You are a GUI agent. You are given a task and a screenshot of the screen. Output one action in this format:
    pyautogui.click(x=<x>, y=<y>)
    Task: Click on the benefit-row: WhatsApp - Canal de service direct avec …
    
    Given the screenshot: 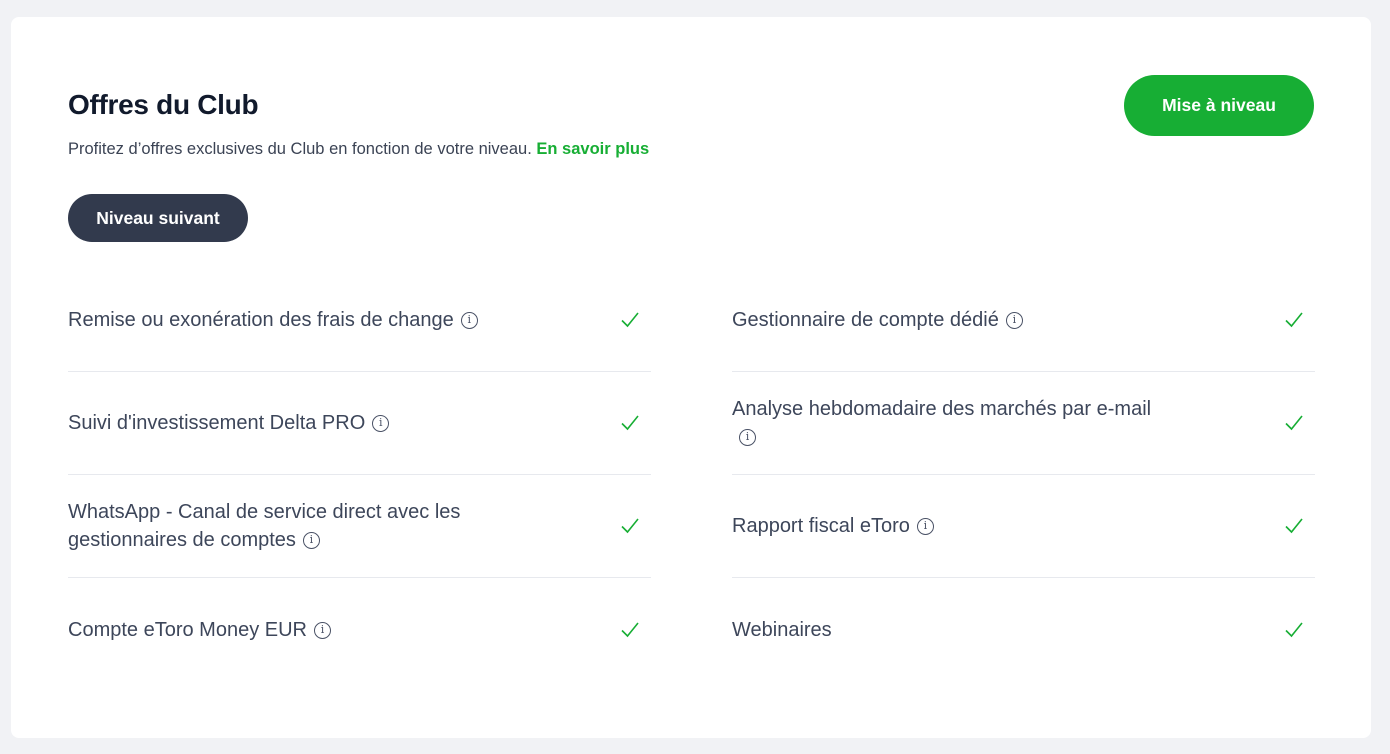 What is the action you would take?
    pyautogui.click(x=359, y=526)
    